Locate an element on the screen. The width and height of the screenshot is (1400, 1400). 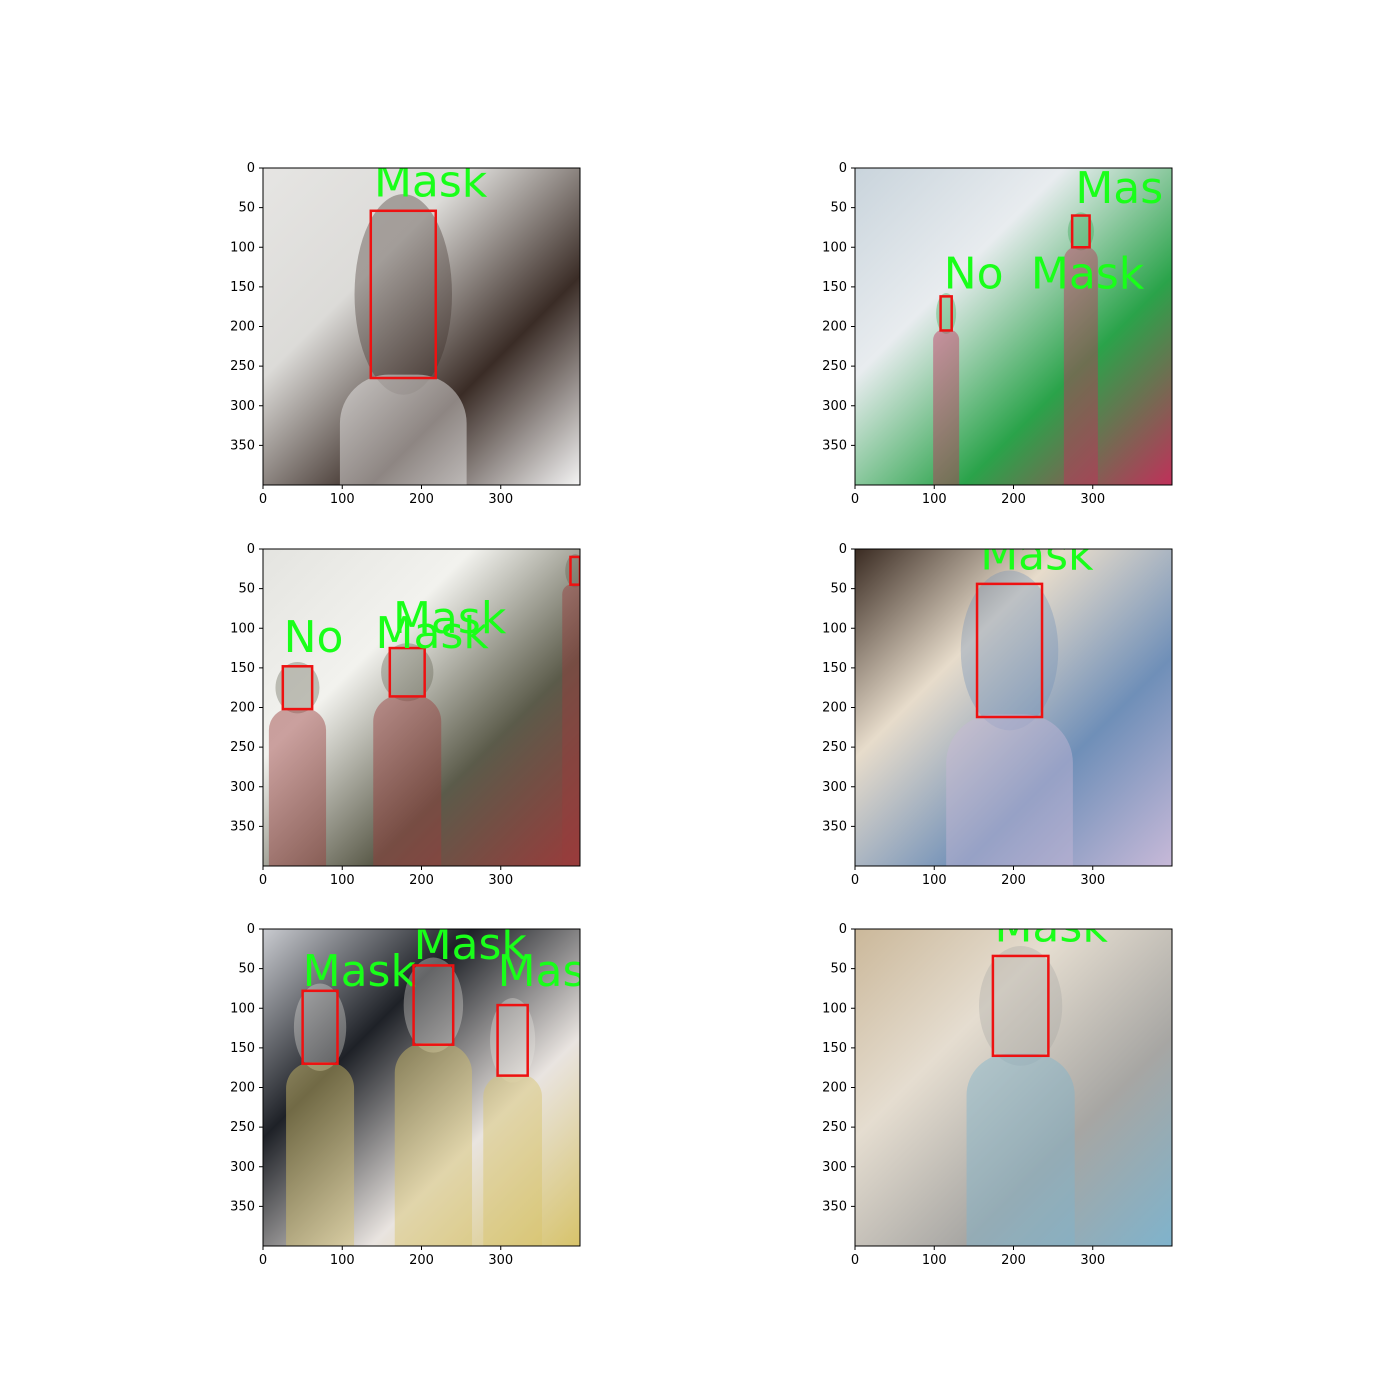
image-panel-6: Mask 0 100 200 300 0 50 100 150 200 250 300 350 is located at coordinates (997, 1085).